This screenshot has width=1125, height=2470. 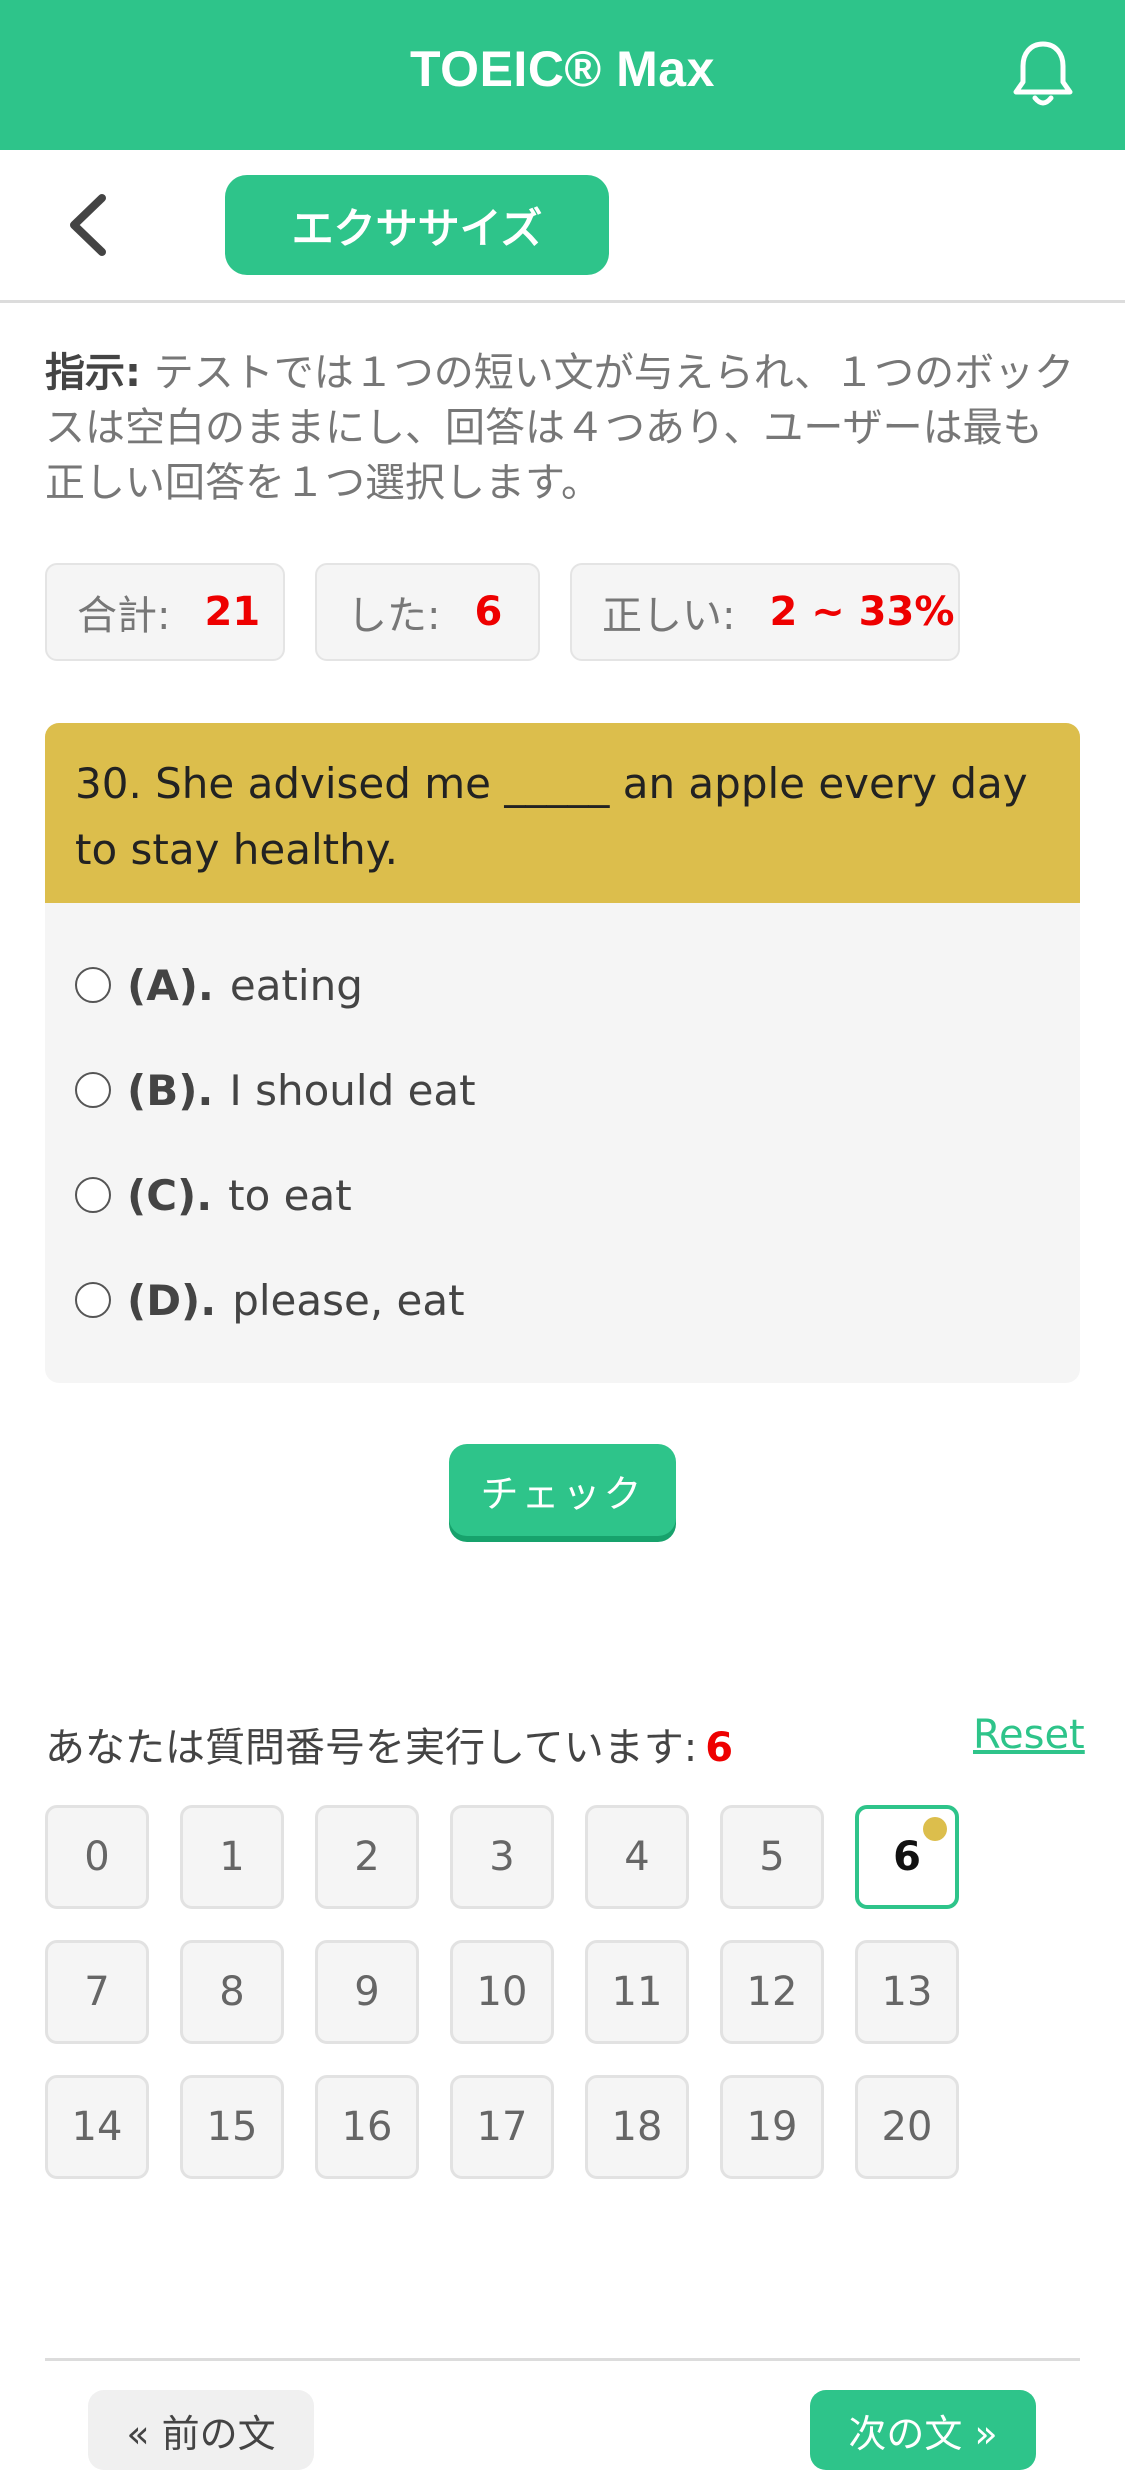 I want to click on question-number-label: 12, so click(x=772, y=1992).